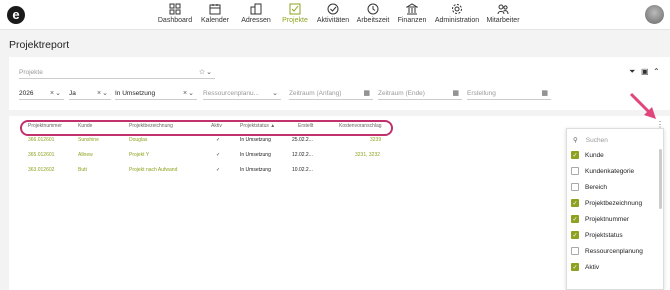 The height and width of the screenshot is (290, 670). Describe the element at coordinates (575, 140) in the screenshot. I see `search-icon: ⚲` at that location.